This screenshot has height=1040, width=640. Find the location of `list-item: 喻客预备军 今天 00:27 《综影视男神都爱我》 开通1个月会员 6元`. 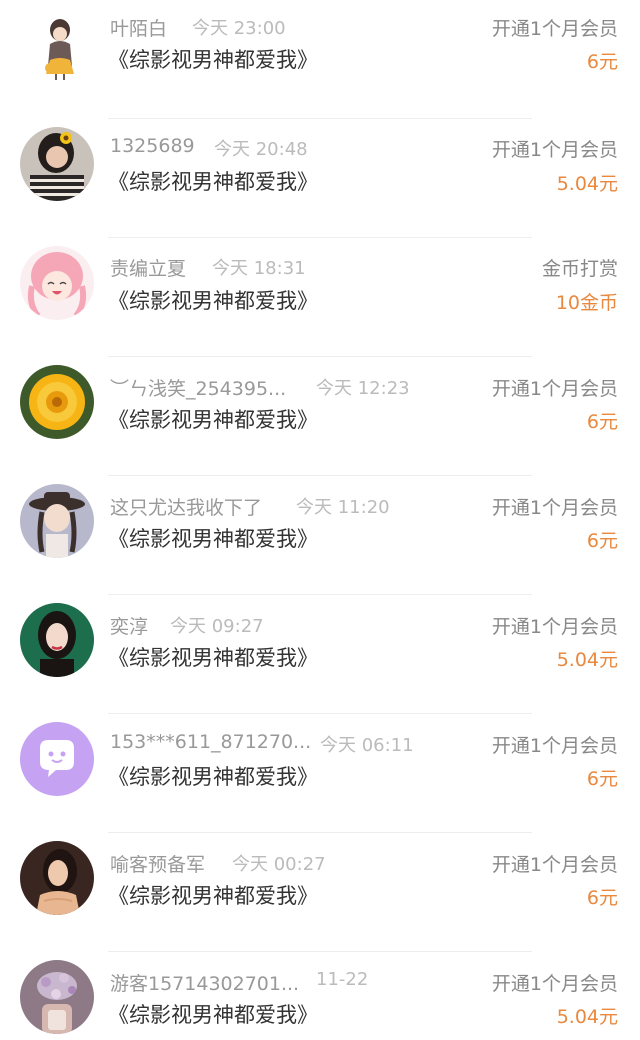

list-item: 喻客预备军 今天 00:27 《综影视男神都爱我》 开通1个月会员 6元 is located at coordinates (320, 892).